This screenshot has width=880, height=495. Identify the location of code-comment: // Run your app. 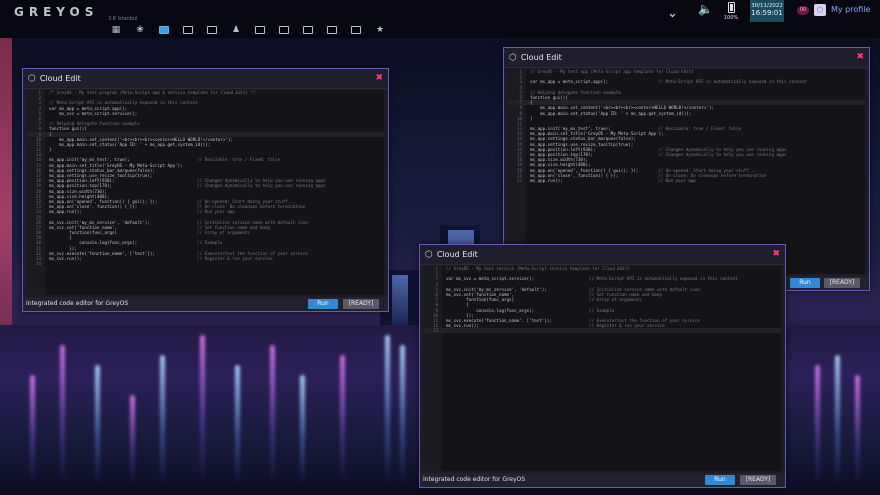
(677, 180).